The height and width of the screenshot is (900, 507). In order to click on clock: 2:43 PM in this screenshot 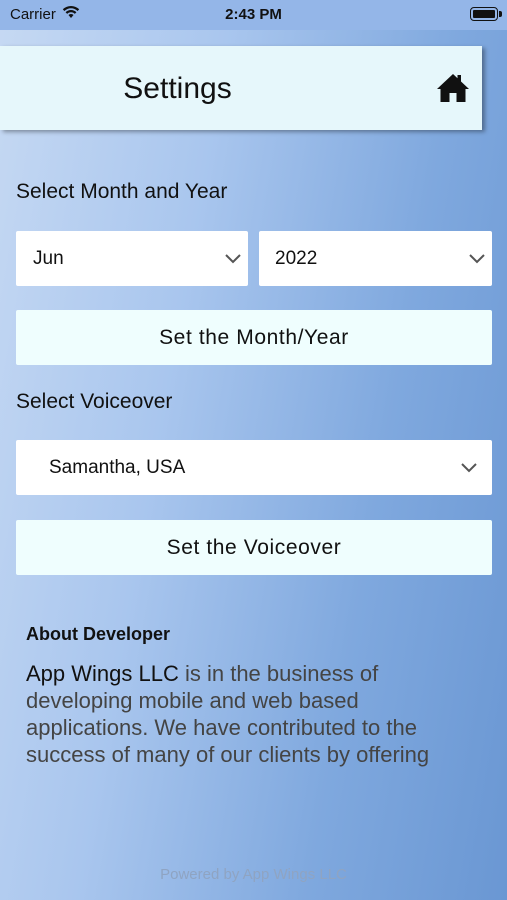, I will do `click(253, 14)`.